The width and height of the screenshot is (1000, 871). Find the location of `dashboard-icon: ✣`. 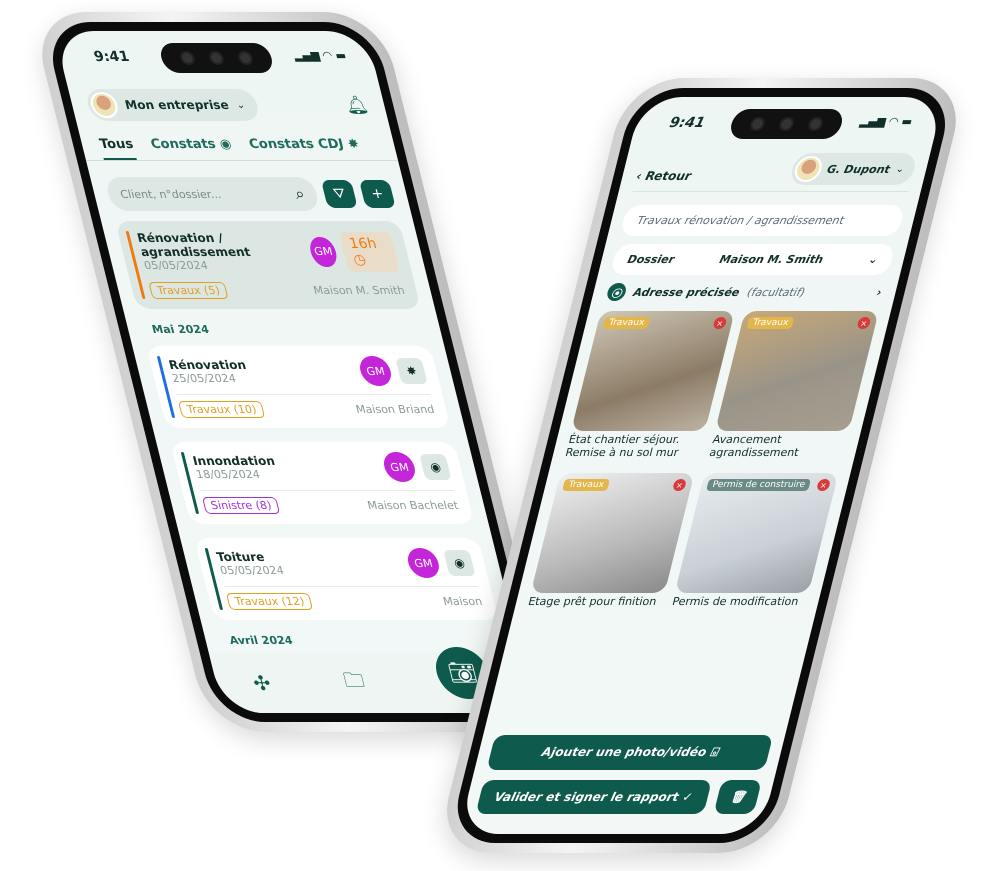

dashboard-icon: ✣ is located at coordinates (262, 683).